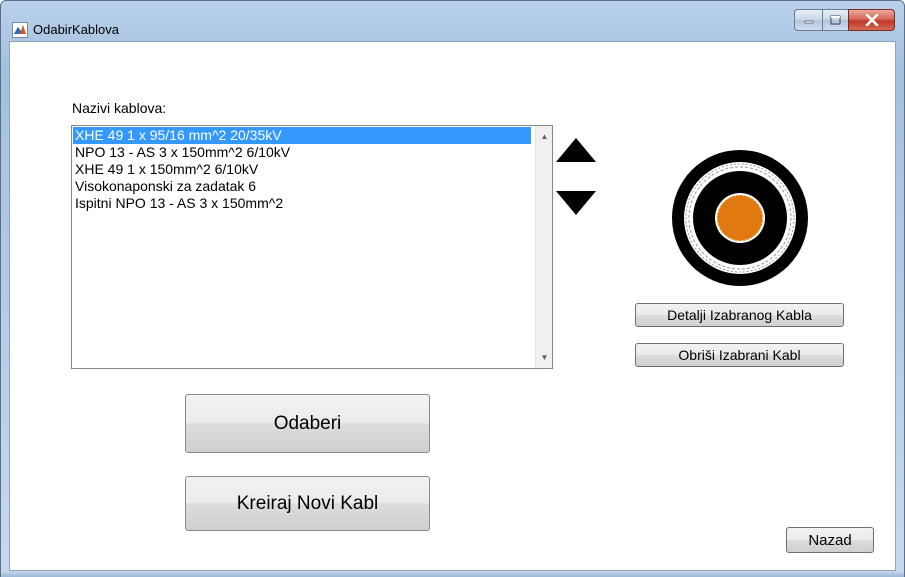 The height and width of the screenshot is (577, 905). I want to click on minimize-button, so click(808, 20).